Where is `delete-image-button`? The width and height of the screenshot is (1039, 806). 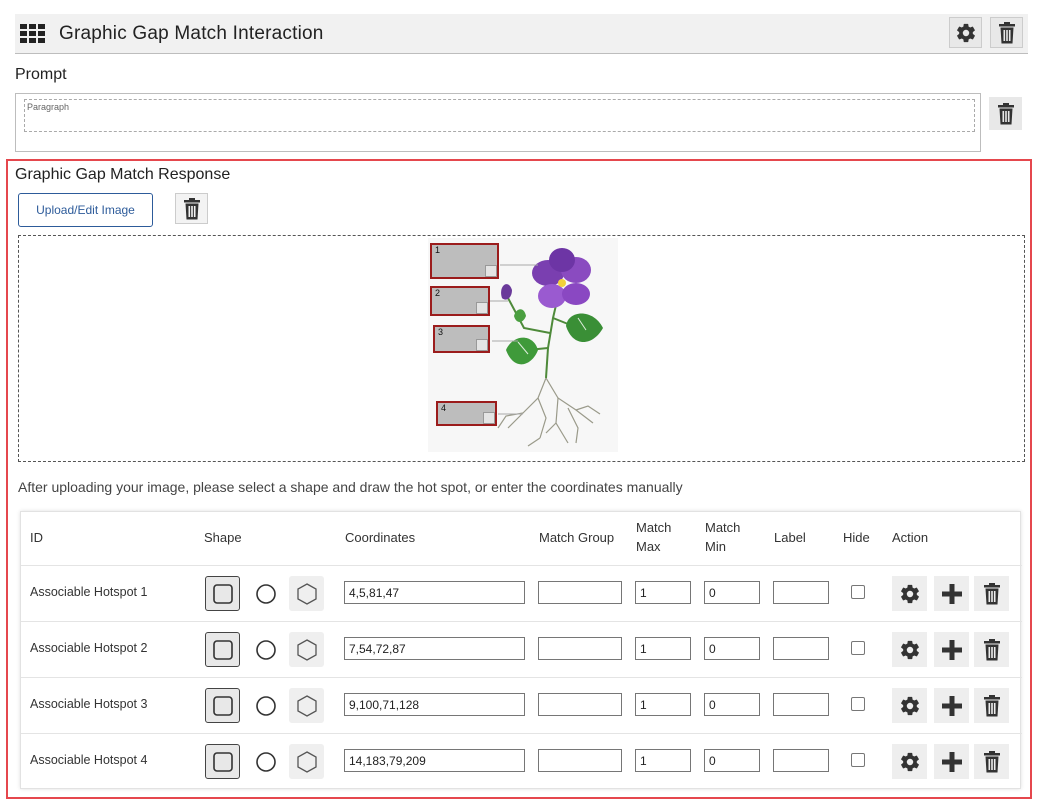 delete-image-button is located at coordinates (191, 208).